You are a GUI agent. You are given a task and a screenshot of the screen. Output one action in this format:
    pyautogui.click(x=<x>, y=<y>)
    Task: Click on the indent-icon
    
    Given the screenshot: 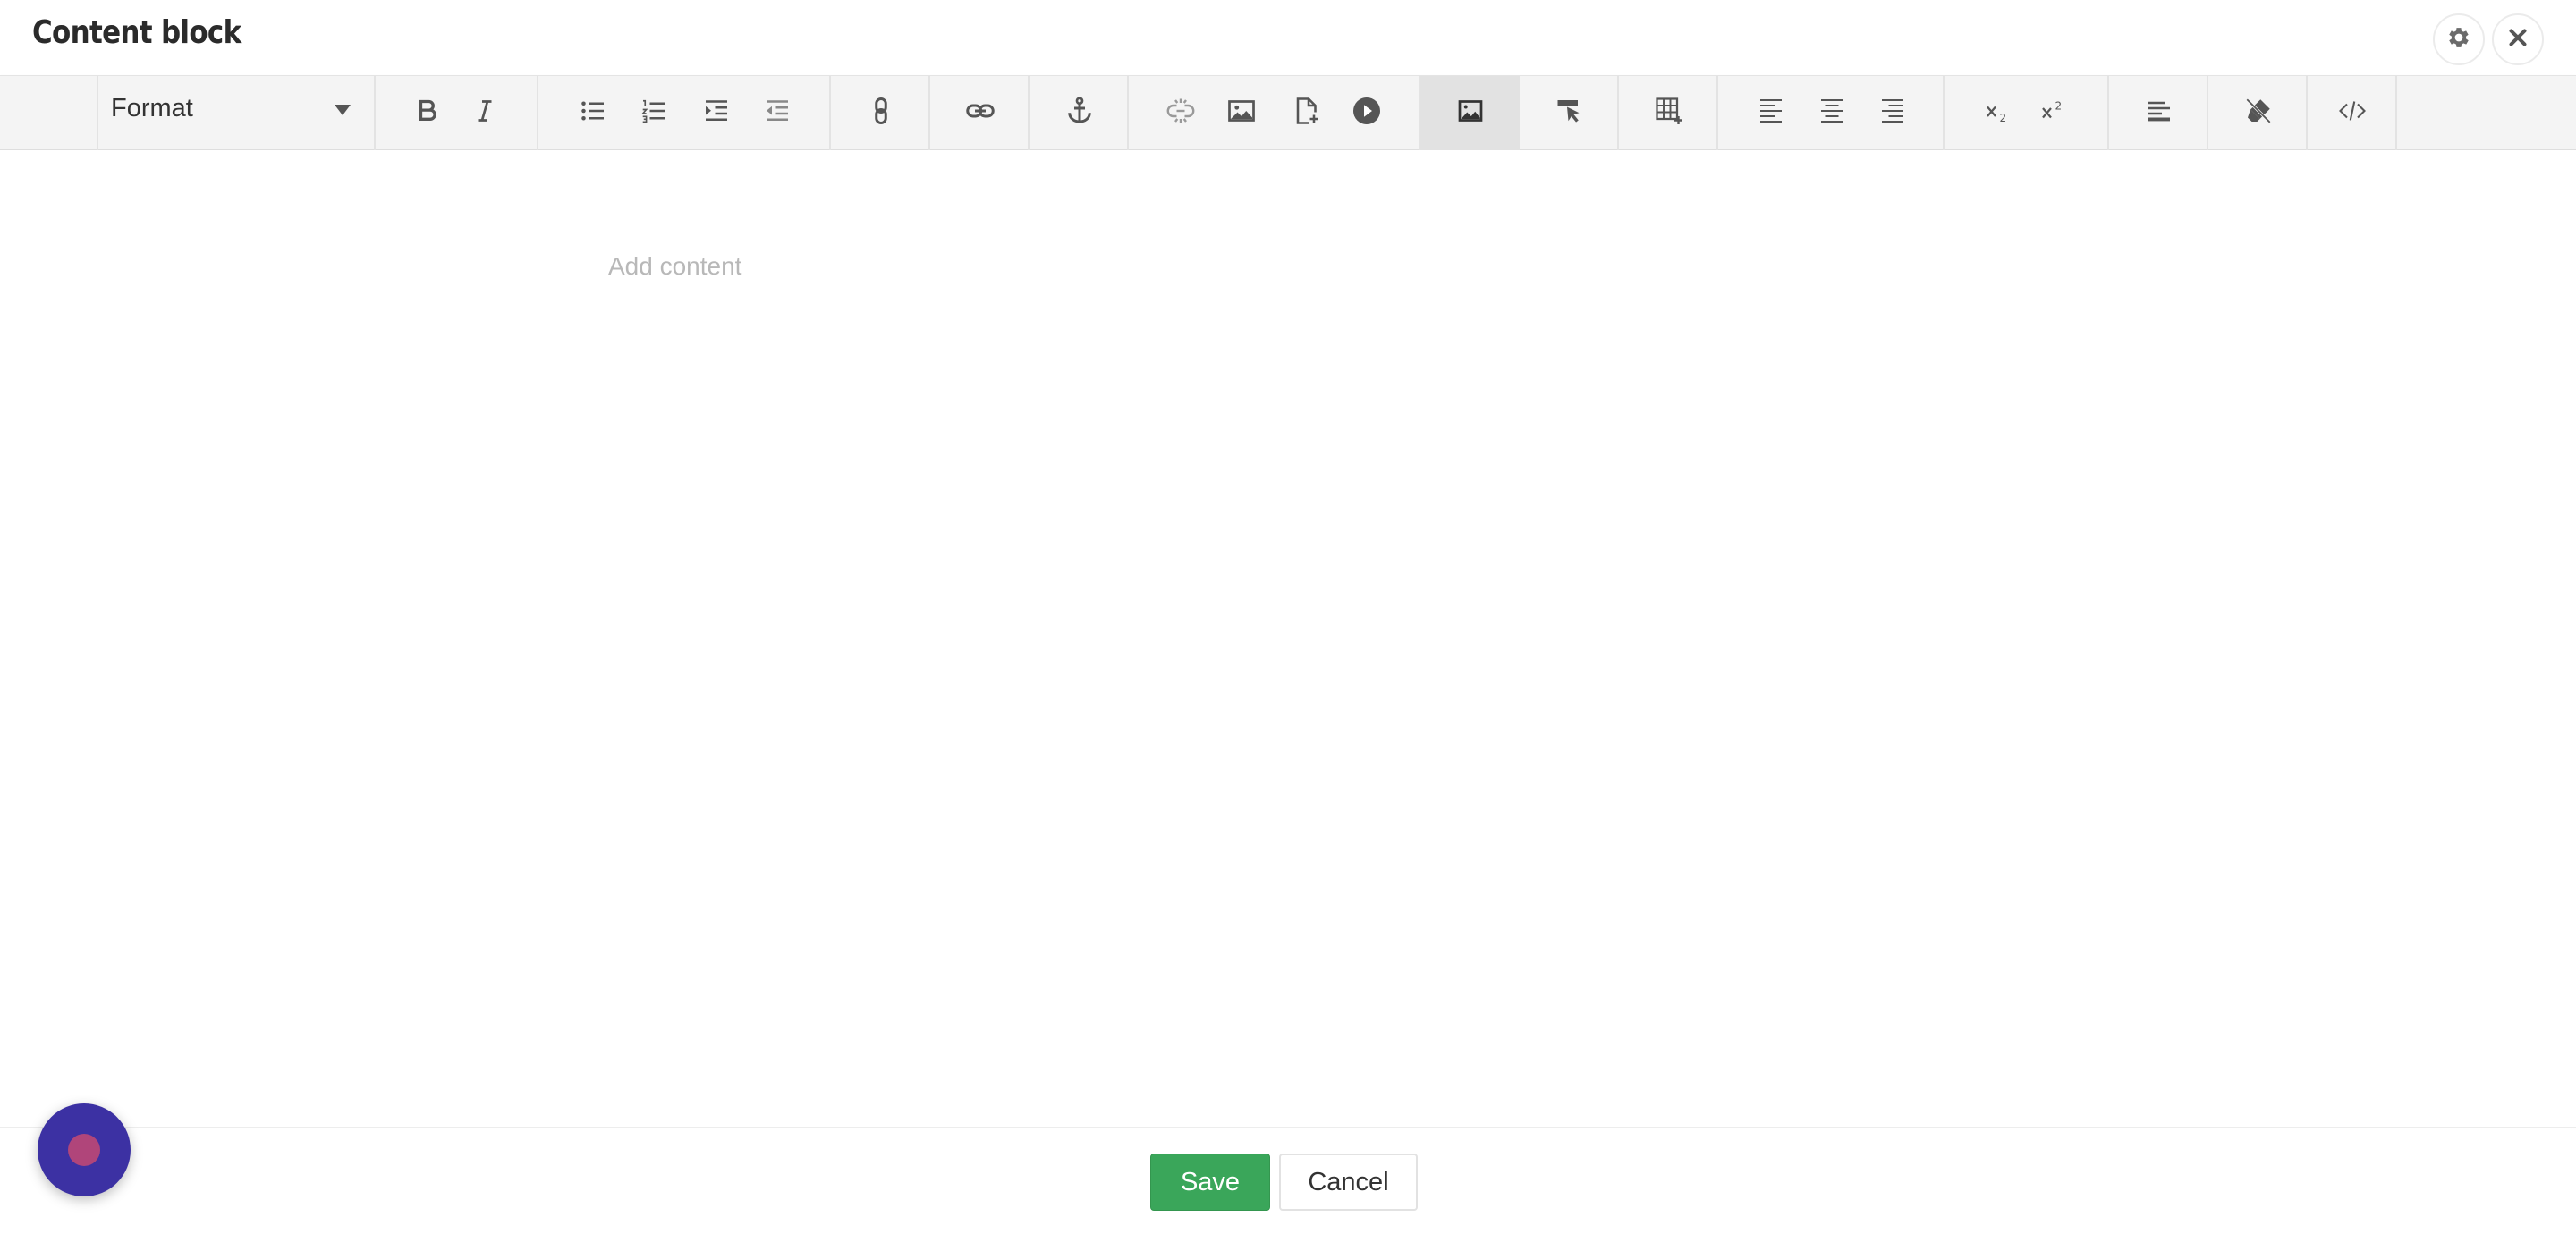 What is the action you would take?
    pyautogui.click(x=716, y=113)
    